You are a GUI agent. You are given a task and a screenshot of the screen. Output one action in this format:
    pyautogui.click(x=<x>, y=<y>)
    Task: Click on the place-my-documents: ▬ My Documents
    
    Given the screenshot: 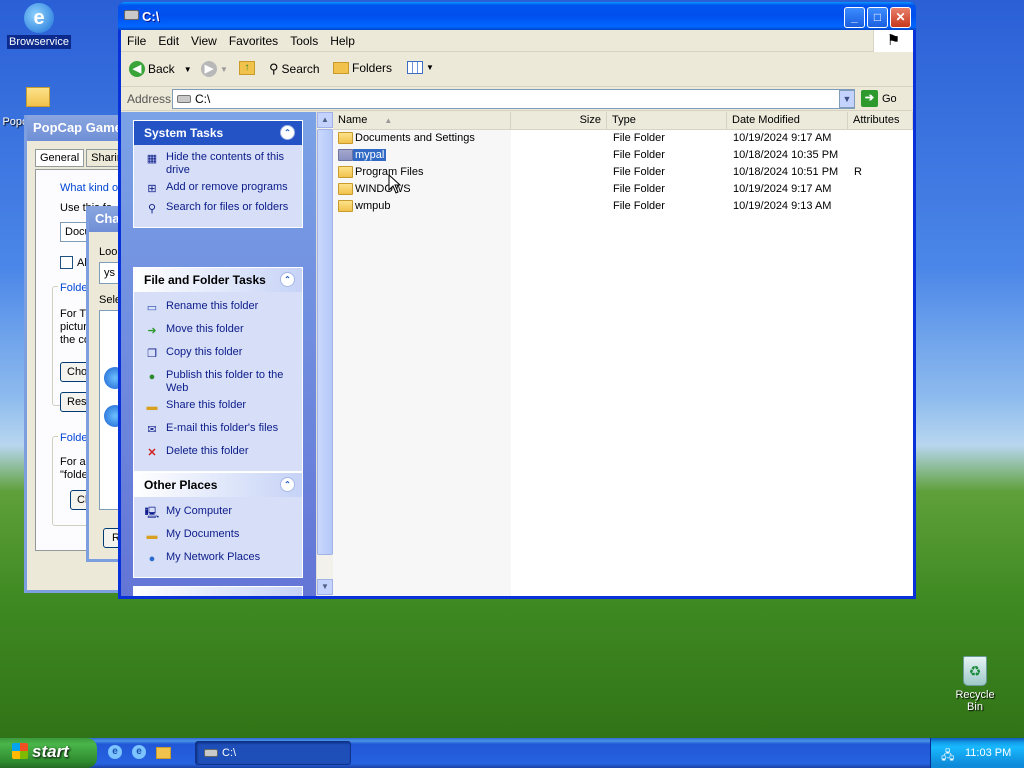 What is the action you would take?
    pyautogui.click(x=219, y=536)
    